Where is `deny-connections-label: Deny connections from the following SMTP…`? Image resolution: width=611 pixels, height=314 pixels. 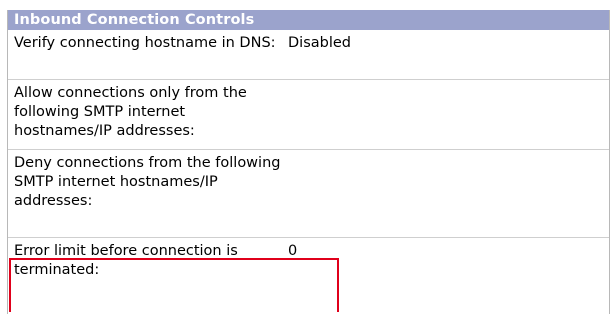 deny-connections-label: Deny connections from the following SMTP… is located at coordinates (147, 182).